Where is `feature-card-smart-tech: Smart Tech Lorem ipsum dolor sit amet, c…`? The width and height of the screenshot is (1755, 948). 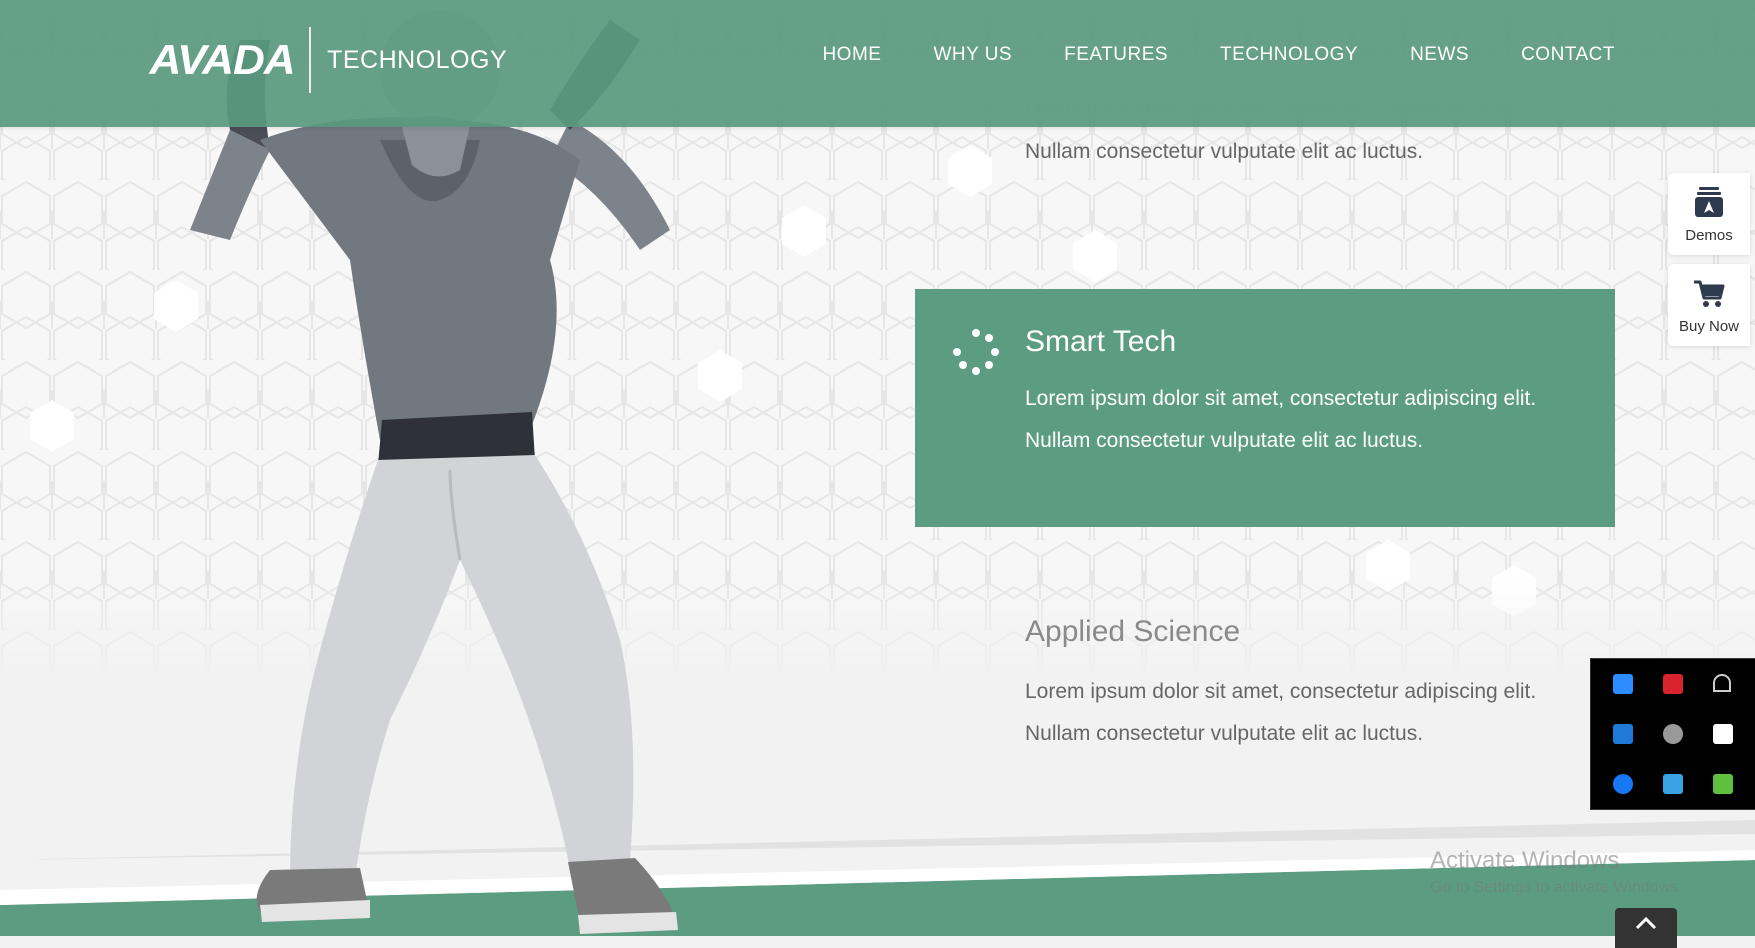 feature-card-smart-tech: Smart Tech Lorem ipsum dolor sit amet, c… is located at coordinates (1265, 408).